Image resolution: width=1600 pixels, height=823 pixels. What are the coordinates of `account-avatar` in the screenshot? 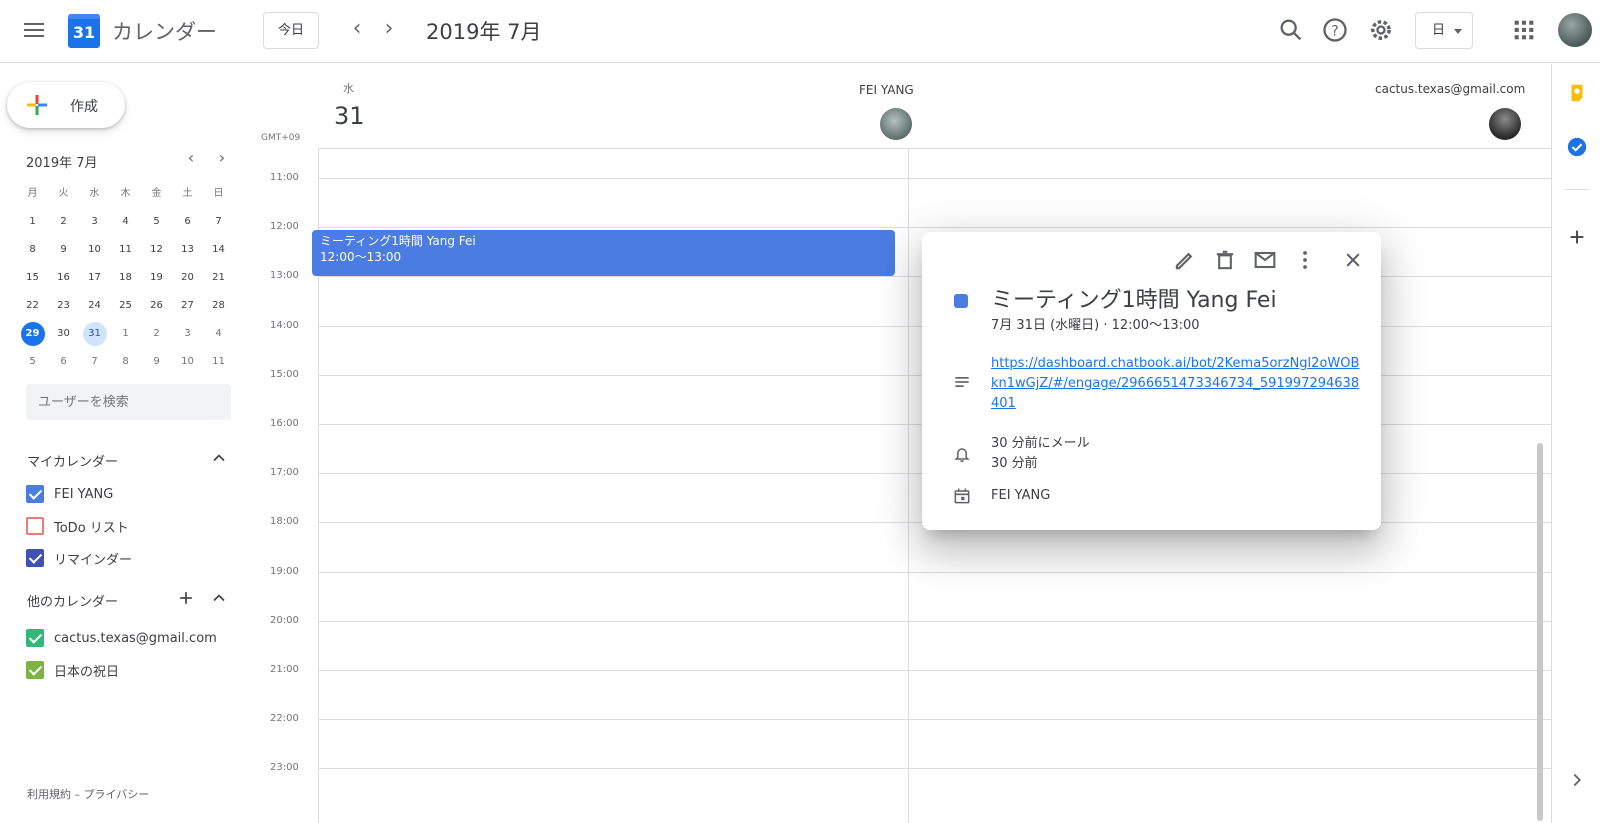 It's located at (1575, 30).